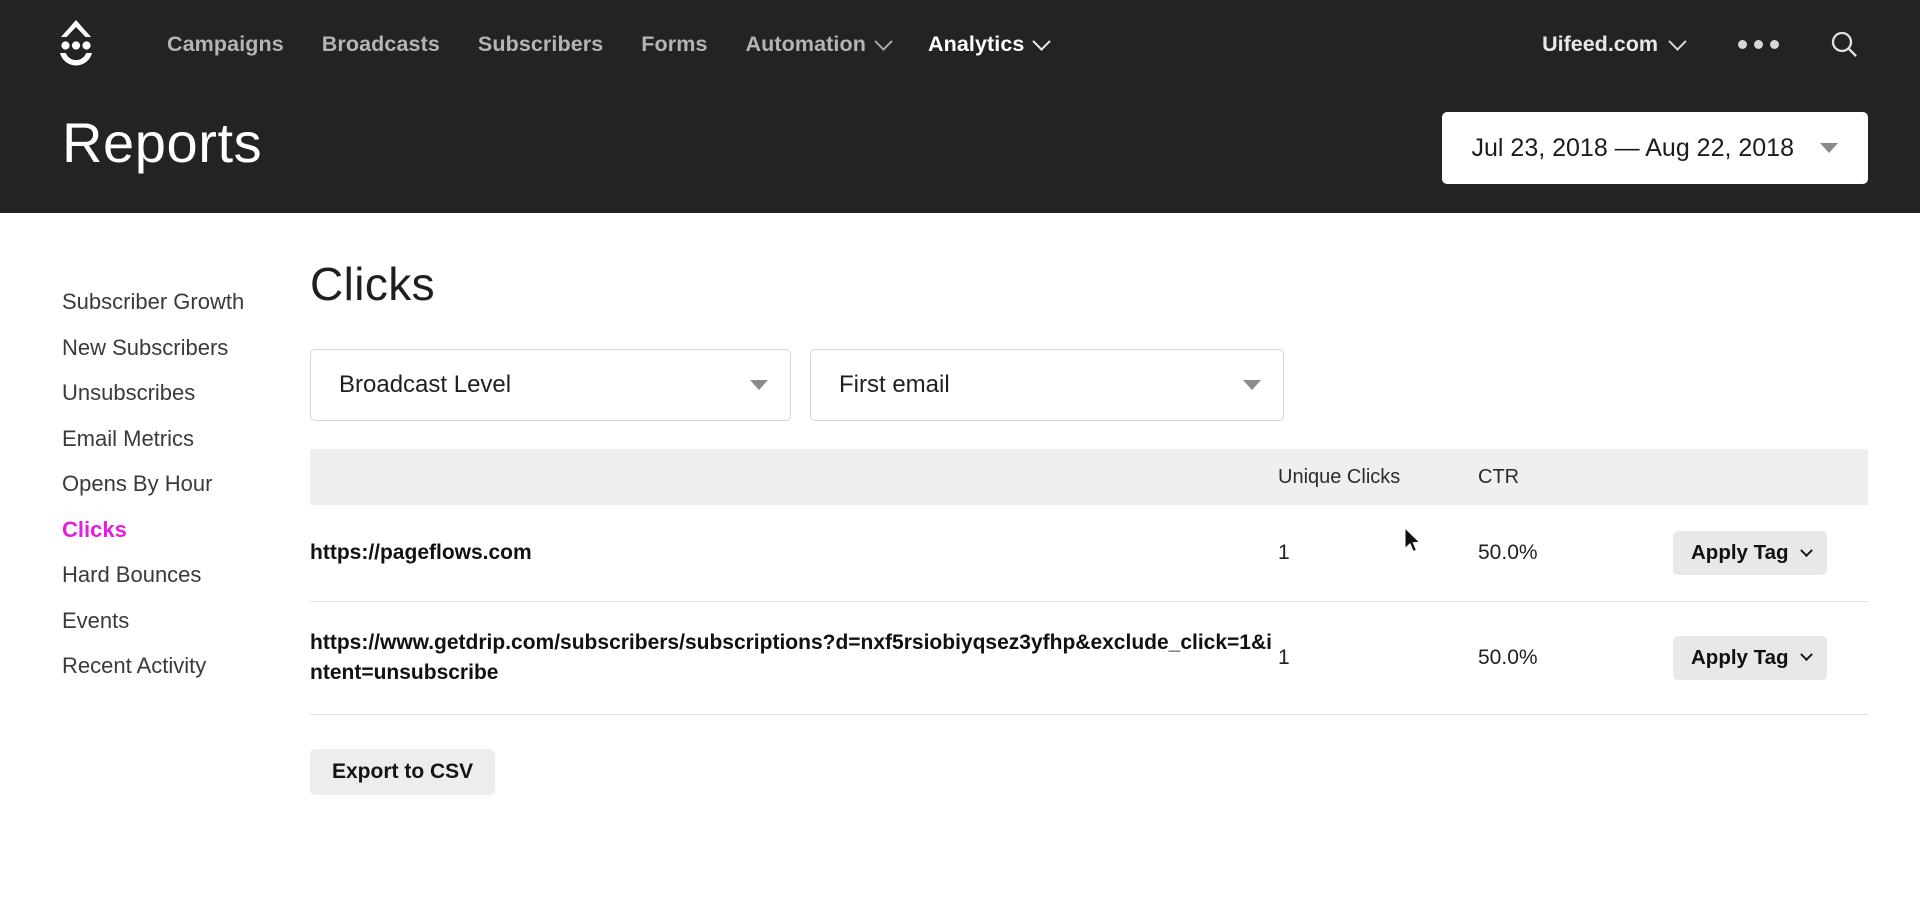  Describe the element at coordinates (1047, 385) in the screenshot. I see `email-select: First email` at that location.